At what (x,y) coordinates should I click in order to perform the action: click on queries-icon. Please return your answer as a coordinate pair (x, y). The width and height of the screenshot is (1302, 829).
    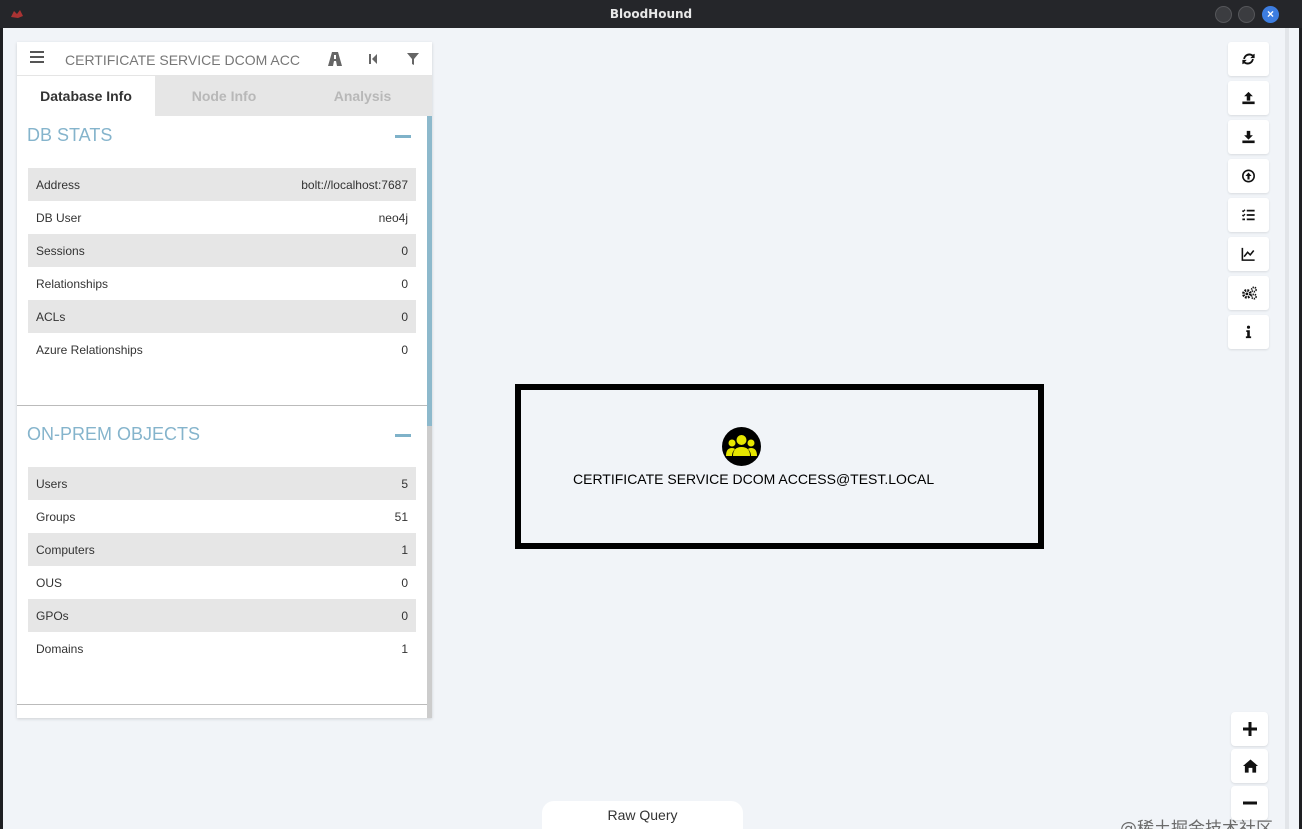
    Looking at the image, I should click on (1248, 215).